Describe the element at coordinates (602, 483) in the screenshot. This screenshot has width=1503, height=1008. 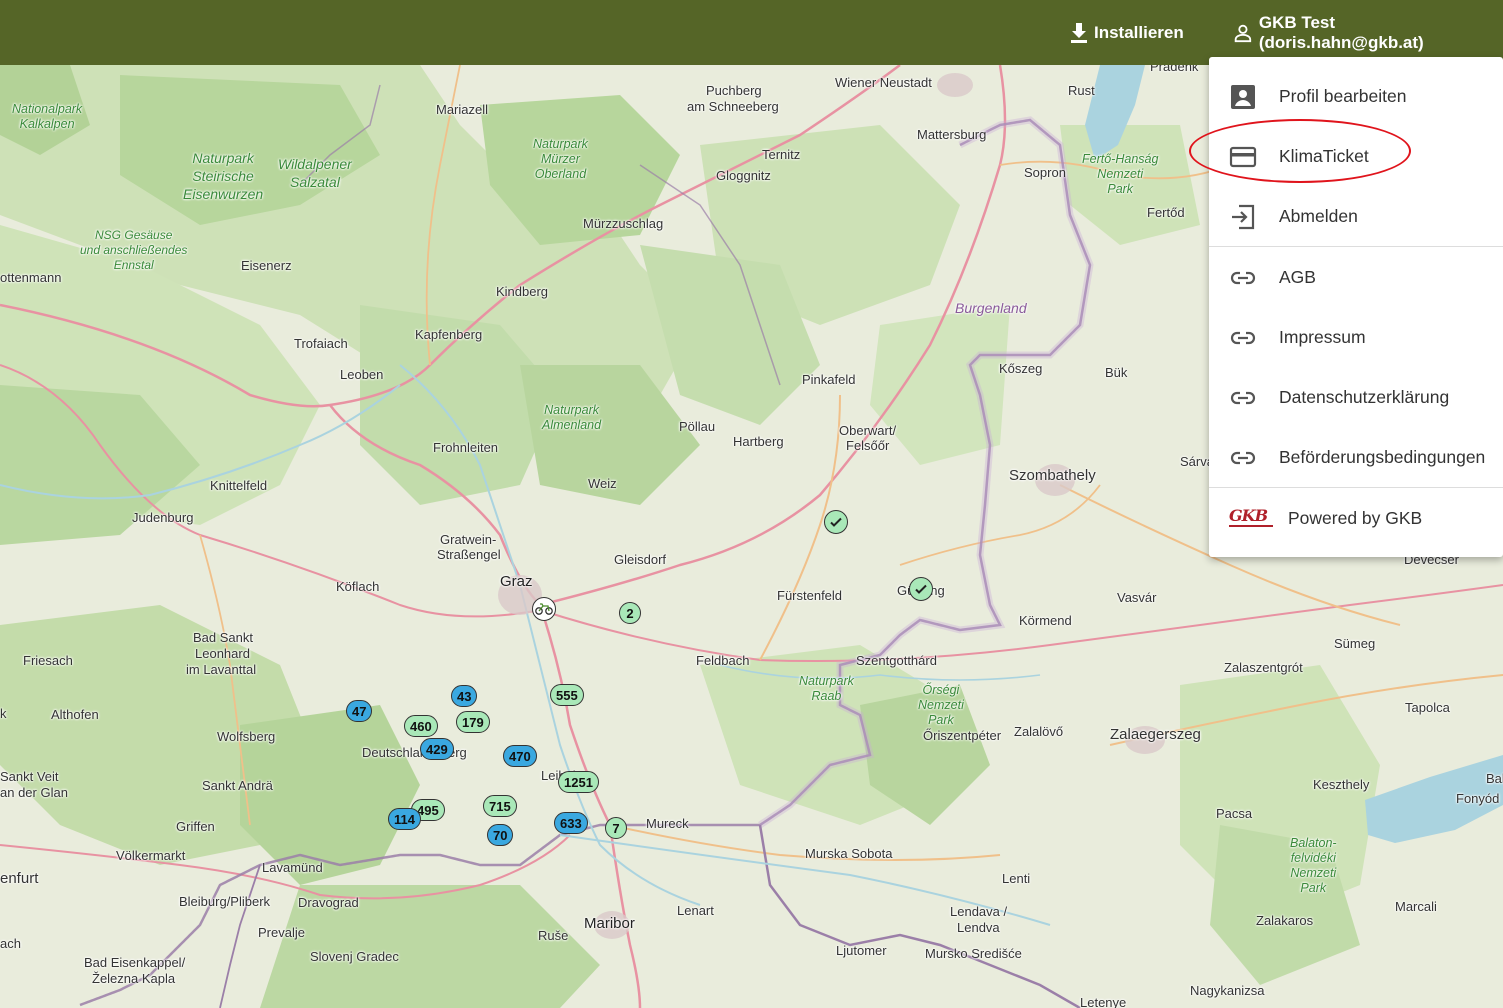
I see `place-label: Weiz` at that location.